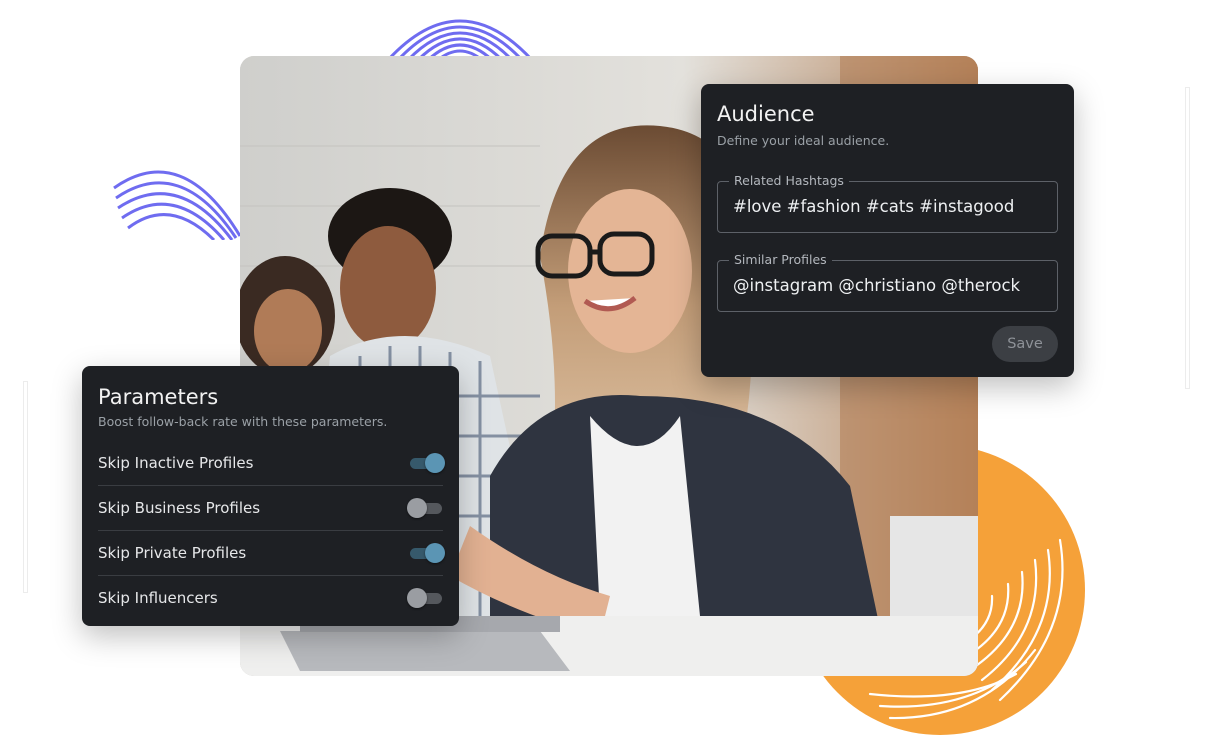 This screenshot has height=742, width=1220. What do you see at coordinates (789, 180) in the screenshot?
I see `related-hashtags-label: Related Hashtags` at bounding box center [789, 180].